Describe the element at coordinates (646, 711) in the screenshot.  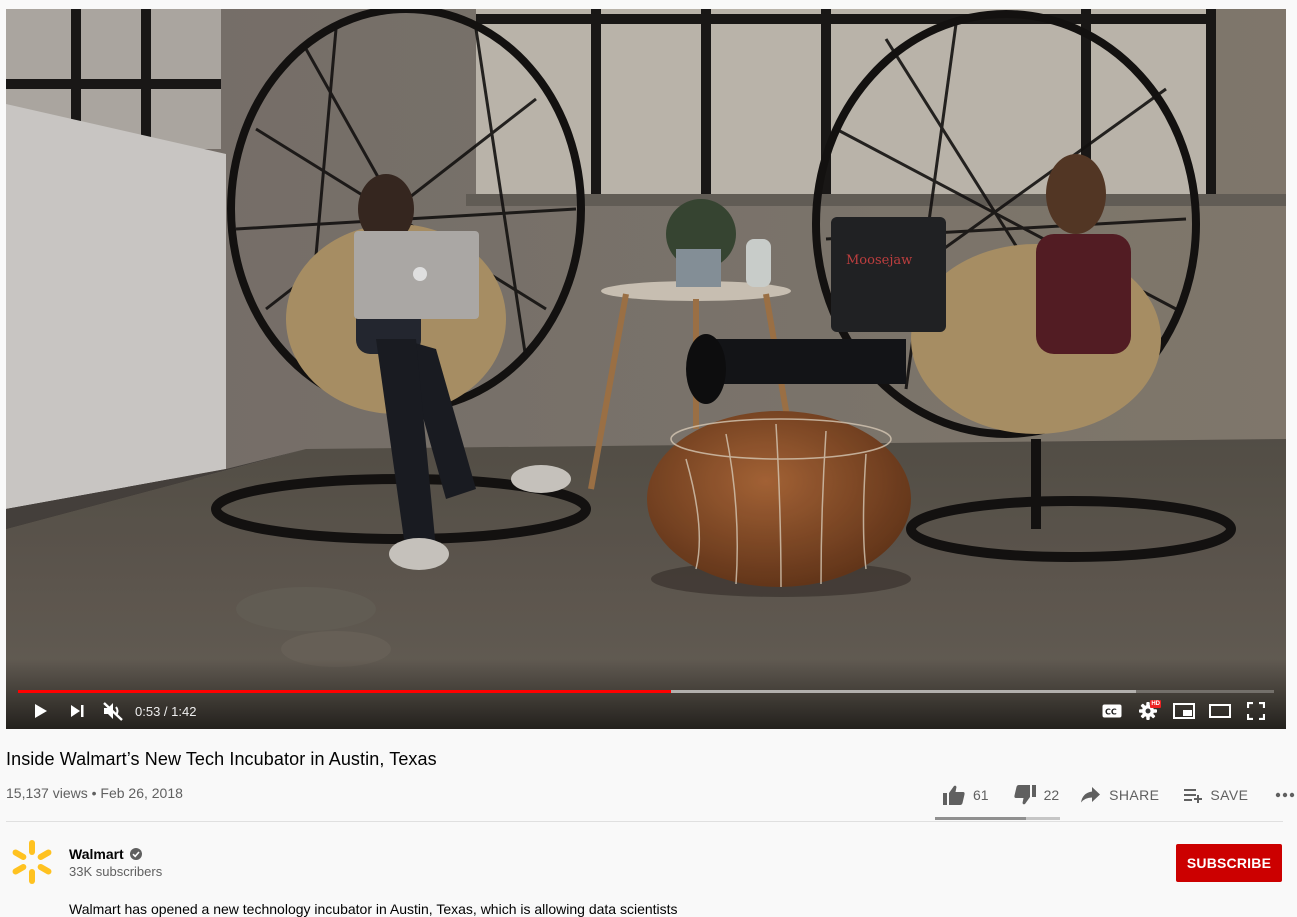
I see `player-controls: 0:53 / 1:42 CC HD` at that location.